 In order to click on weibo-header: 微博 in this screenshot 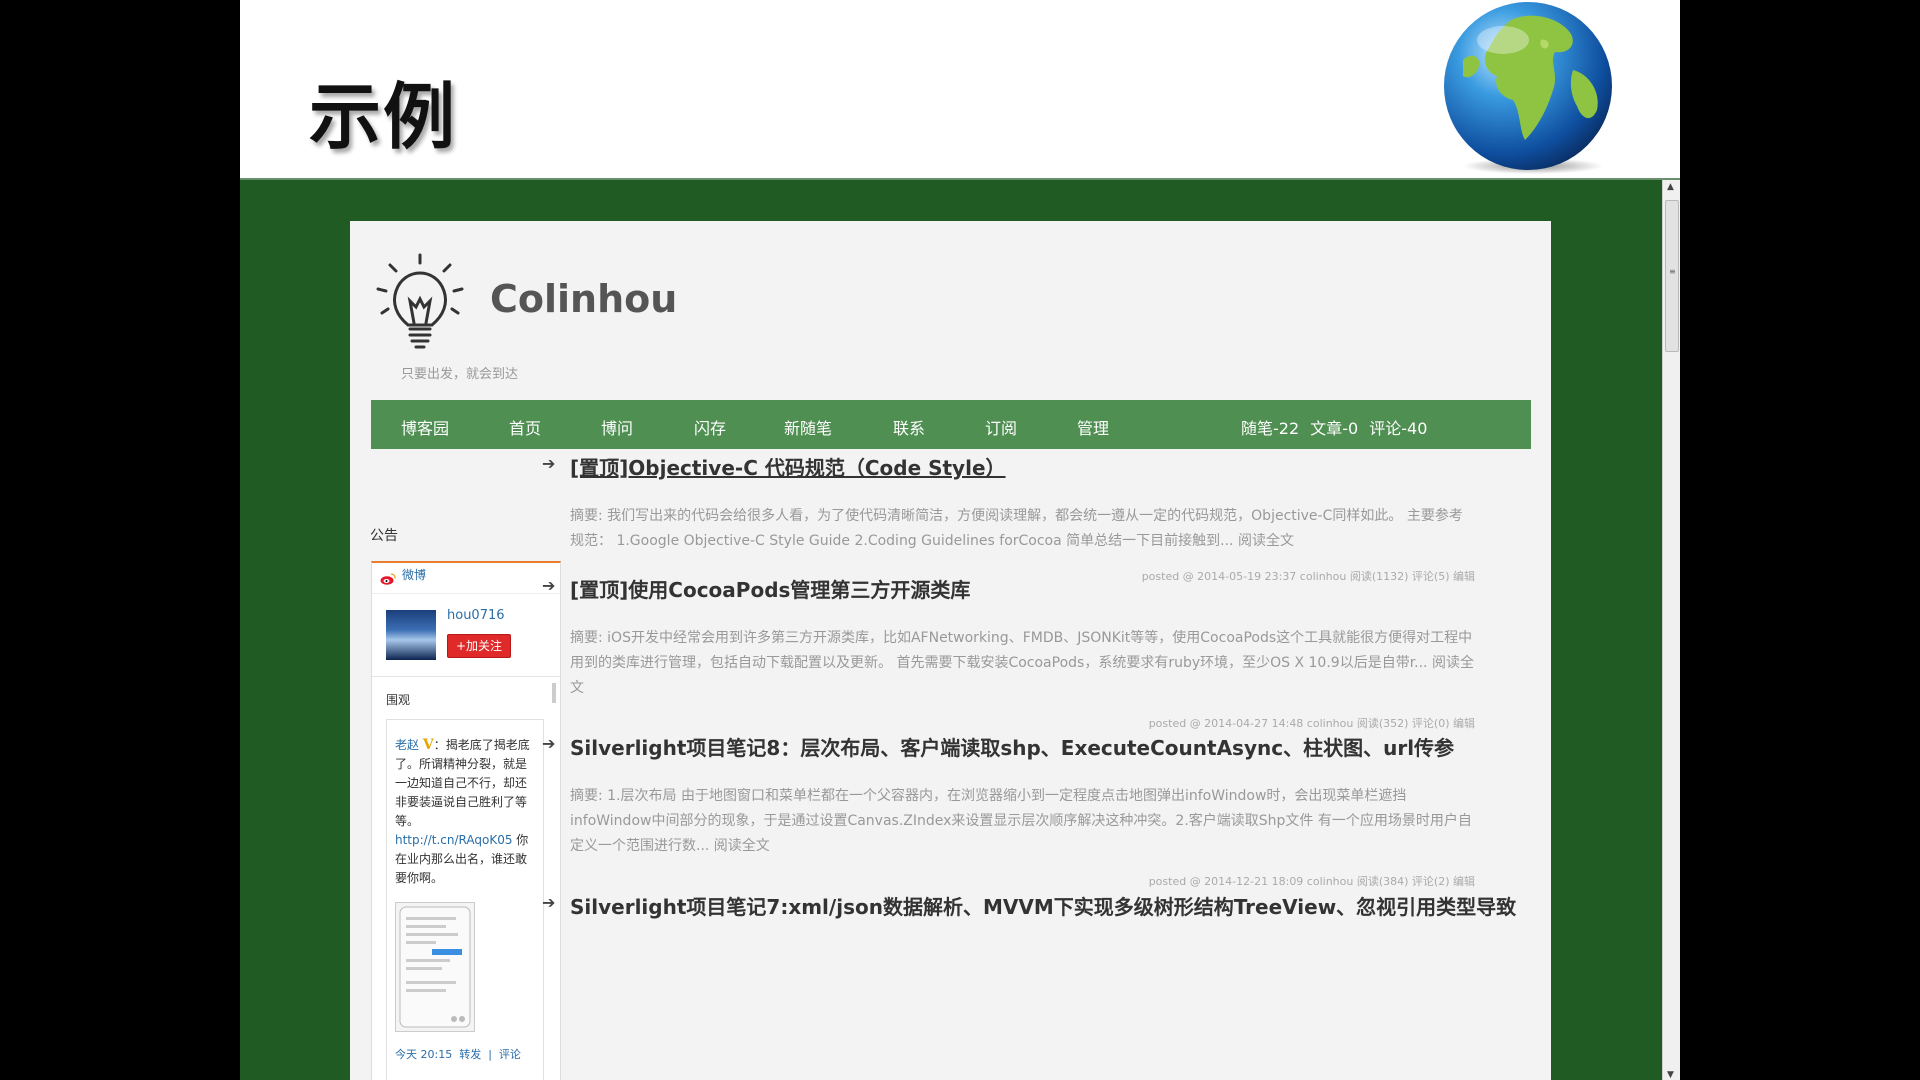, I will do `click(466, 578)`.